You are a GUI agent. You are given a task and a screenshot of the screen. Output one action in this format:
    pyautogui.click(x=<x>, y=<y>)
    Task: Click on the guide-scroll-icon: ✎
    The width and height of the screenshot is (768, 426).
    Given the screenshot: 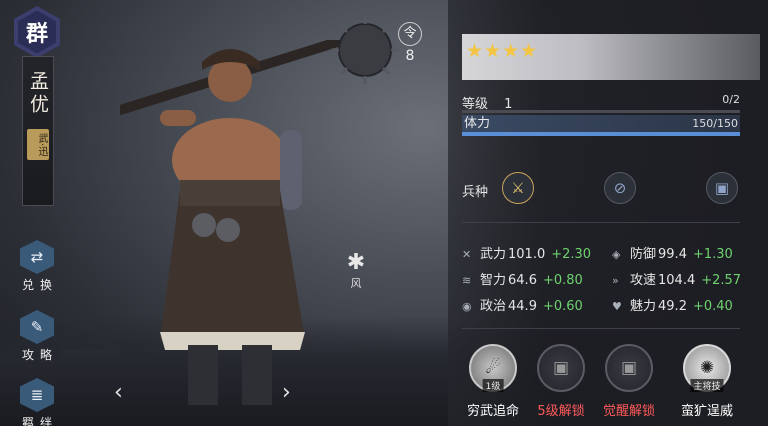 What is the action you would take?
    pyautogui.click(x=37, y=327)
    